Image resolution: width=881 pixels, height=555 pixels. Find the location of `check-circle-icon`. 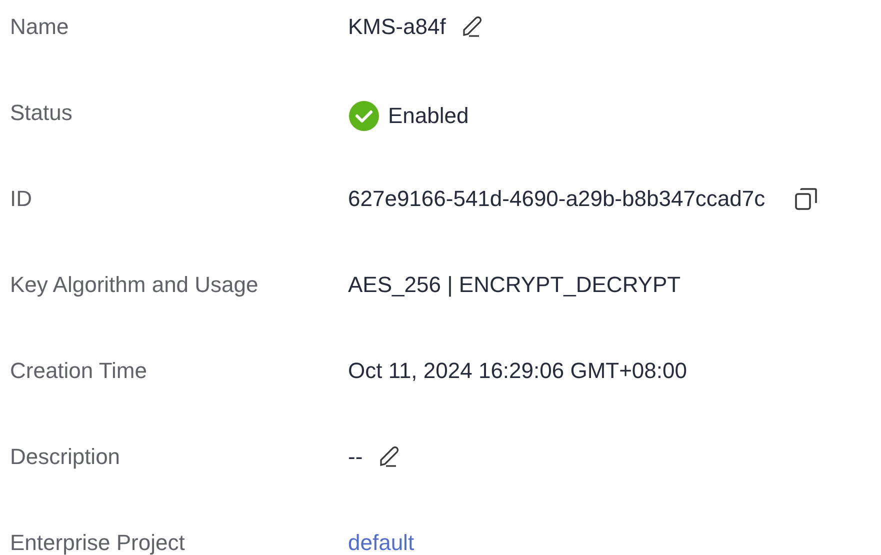

check-circle-icon is located at coordinates (364, 116).